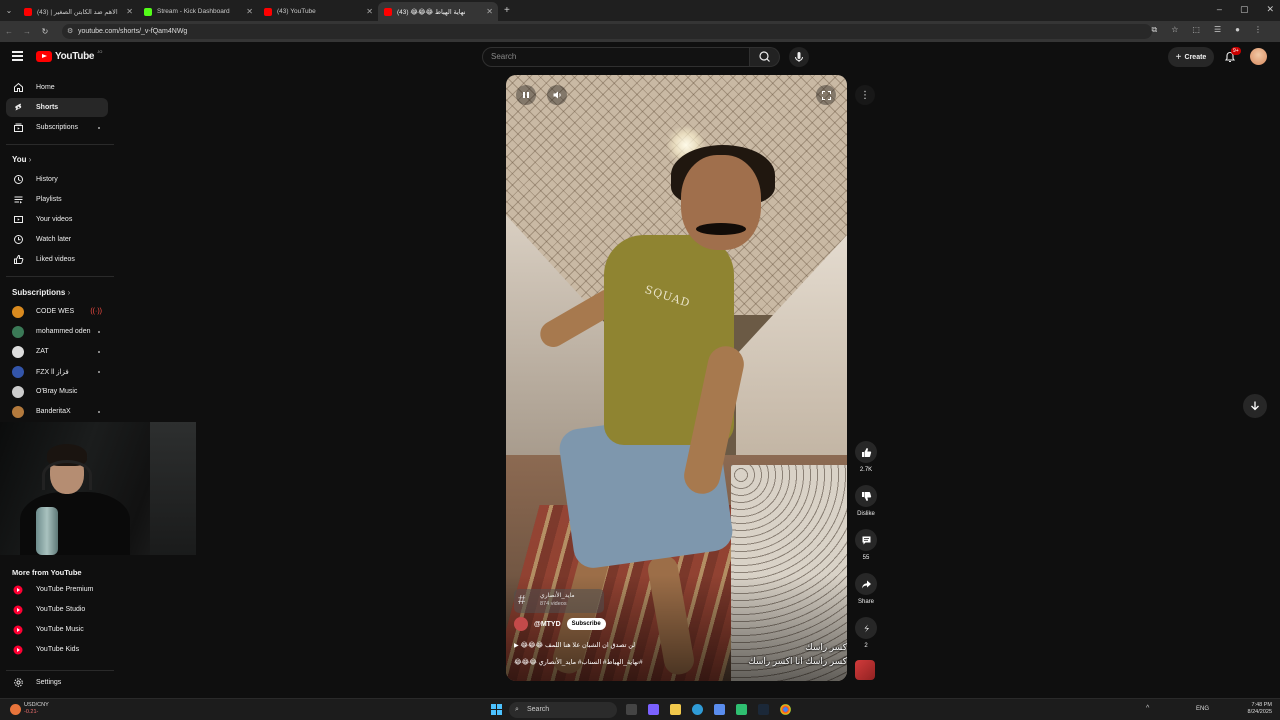  Describe the element at coordinates (616, 57) in the screenshot. I see `search-input: Search` at that location.